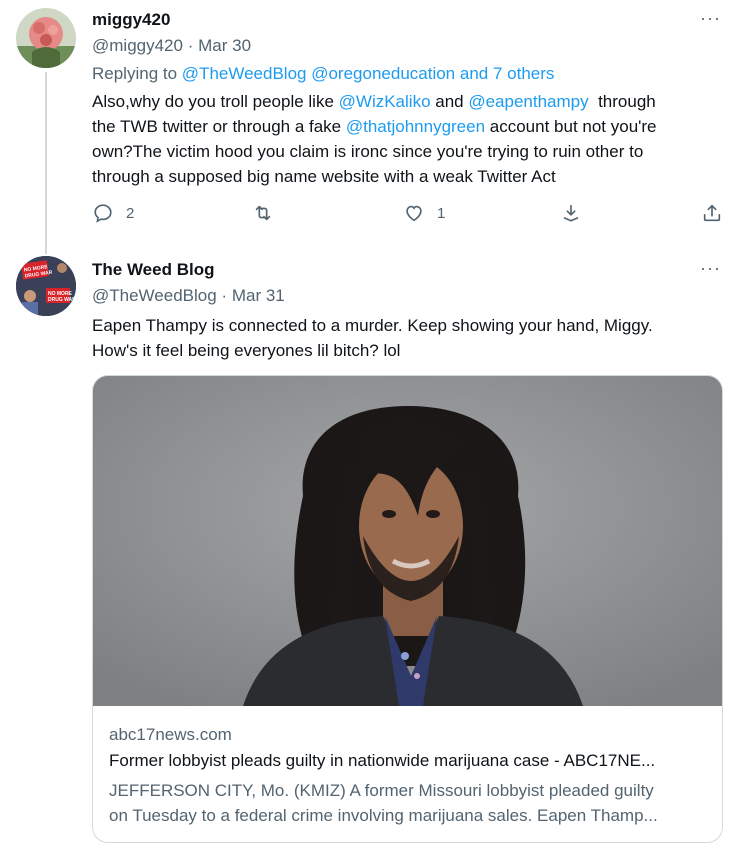 The height and width of the screenshot is (849, 732). I want to click on retweet-button, so click(269, 213).